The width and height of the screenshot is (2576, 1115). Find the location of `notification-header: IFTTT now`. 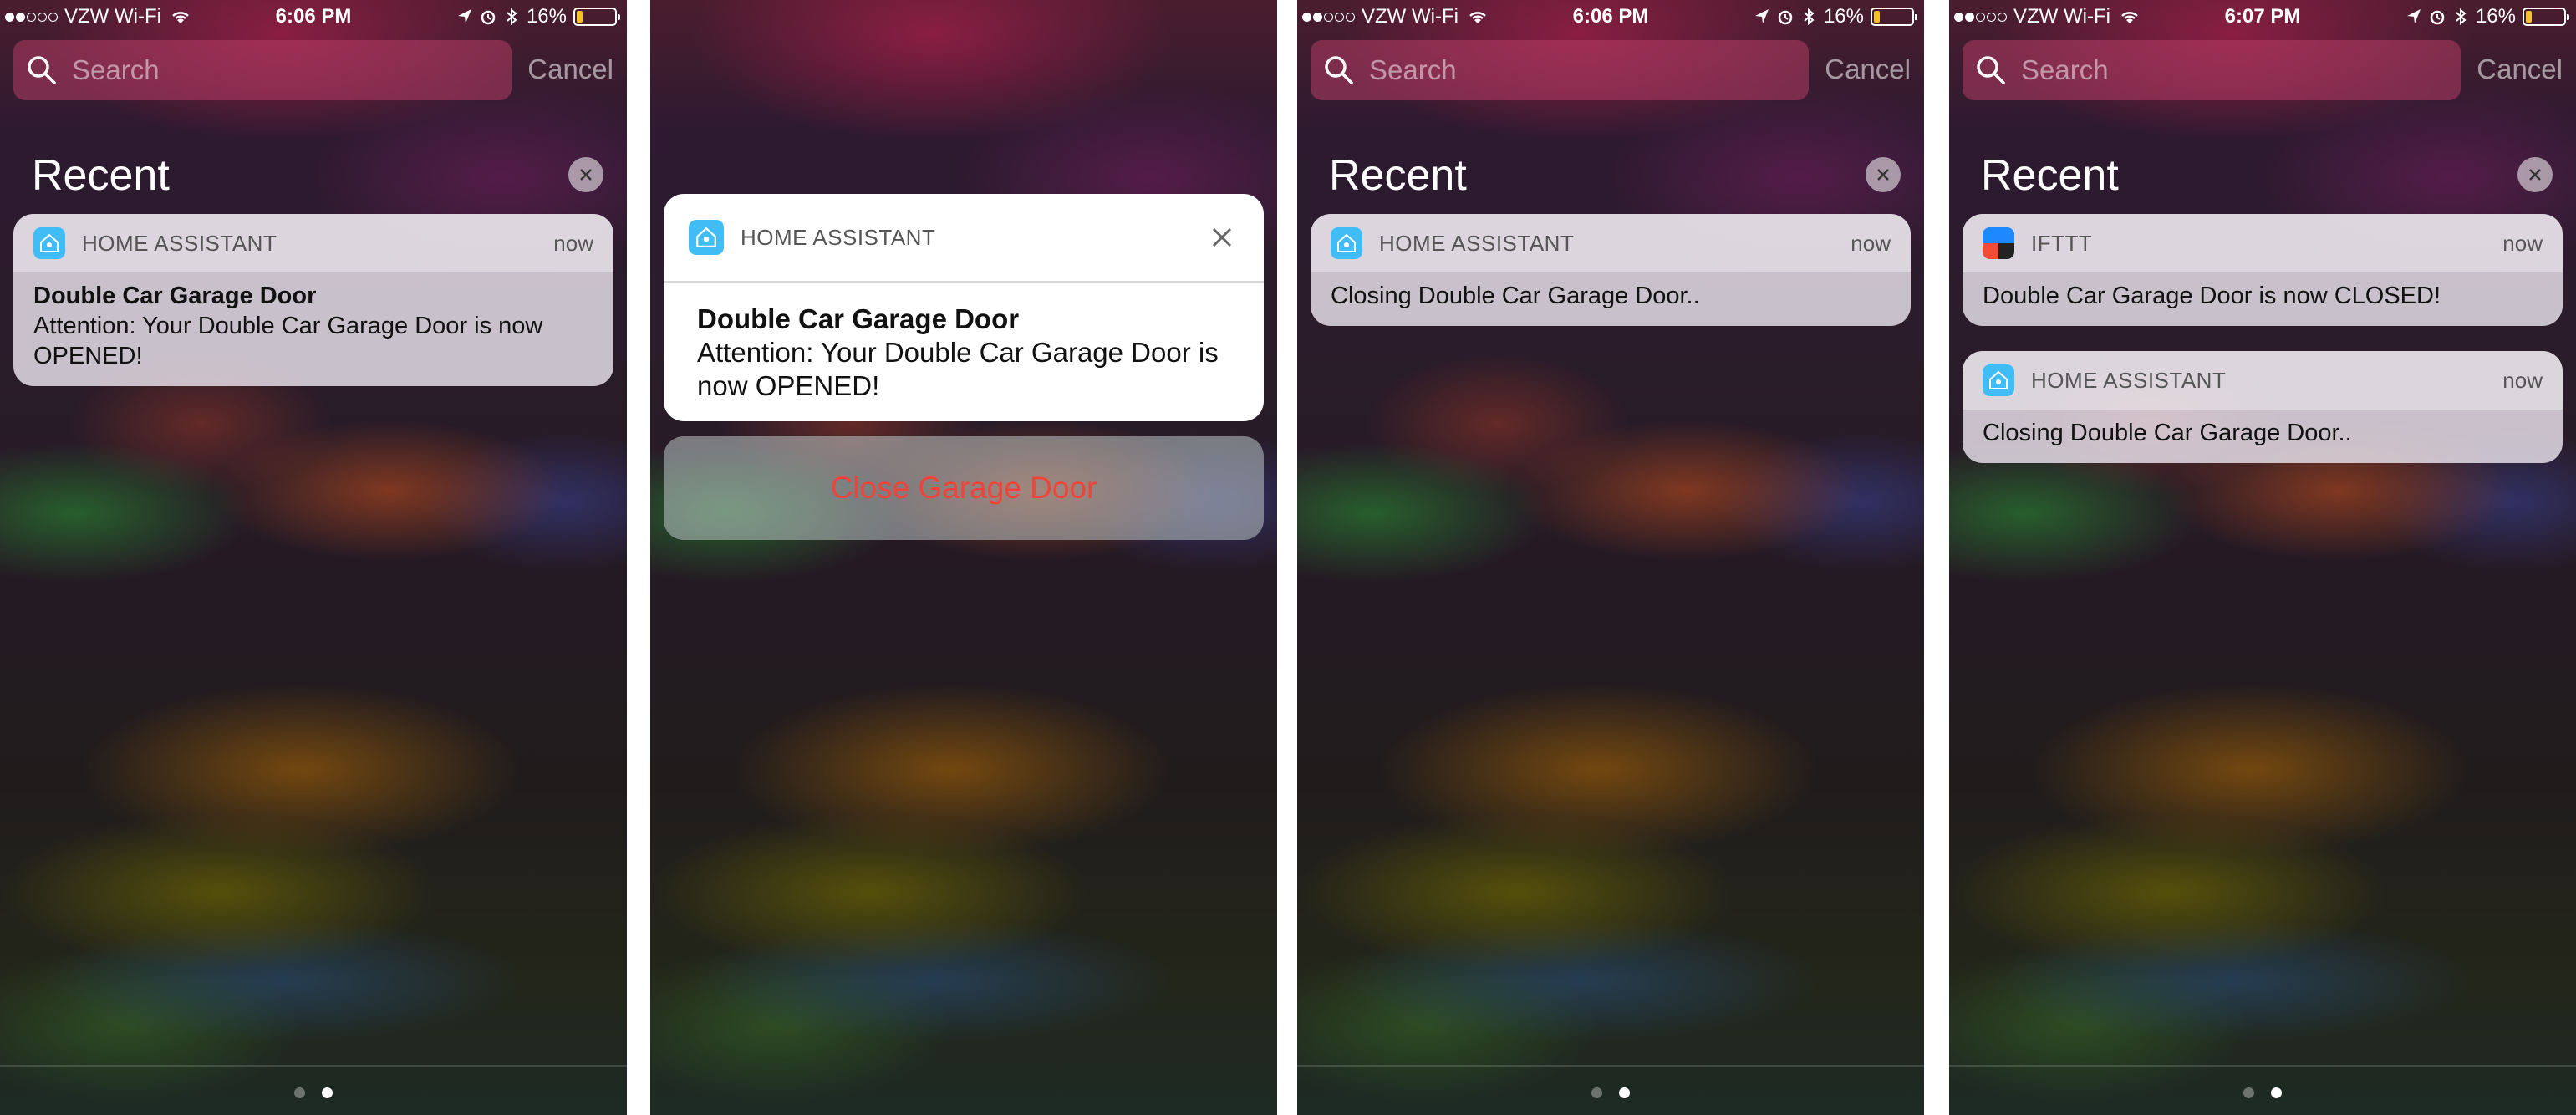

notification-header: IFTTT now is located at coordinates (2263, 243).